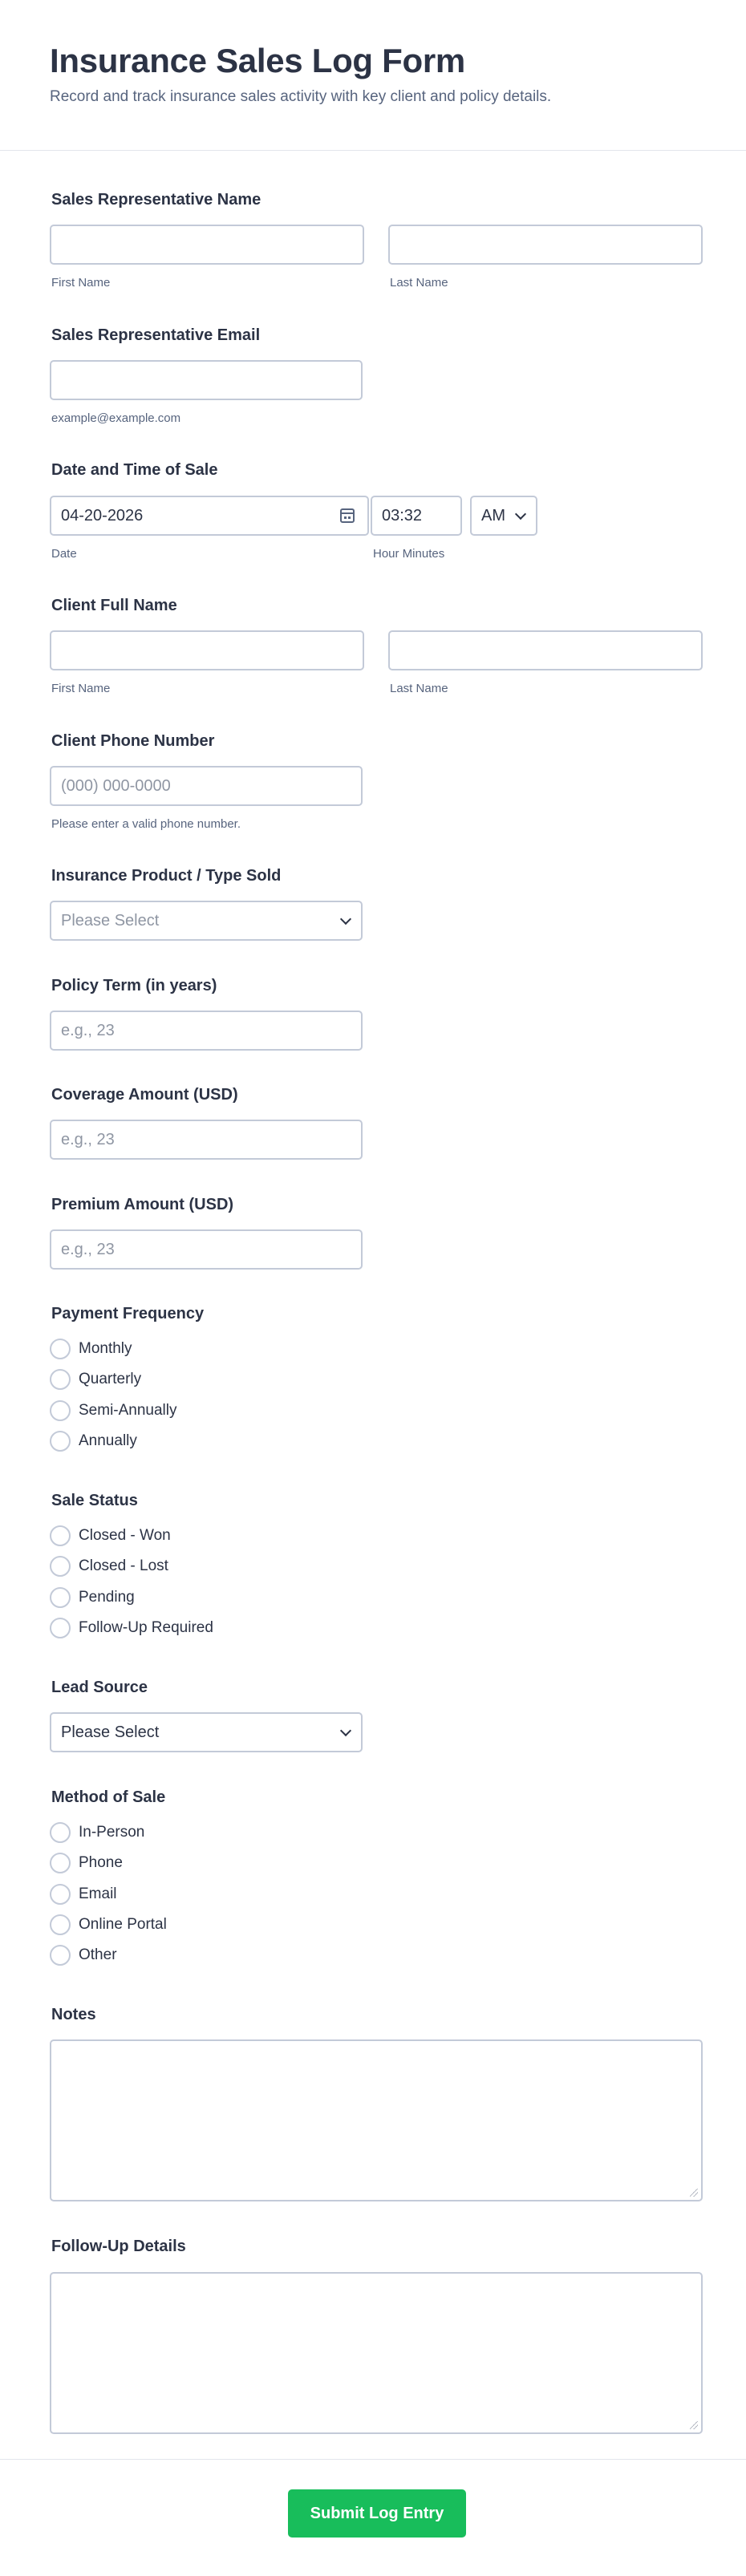  I want to click on rep-name-label: Sales Representative Name, so click(156, 200).